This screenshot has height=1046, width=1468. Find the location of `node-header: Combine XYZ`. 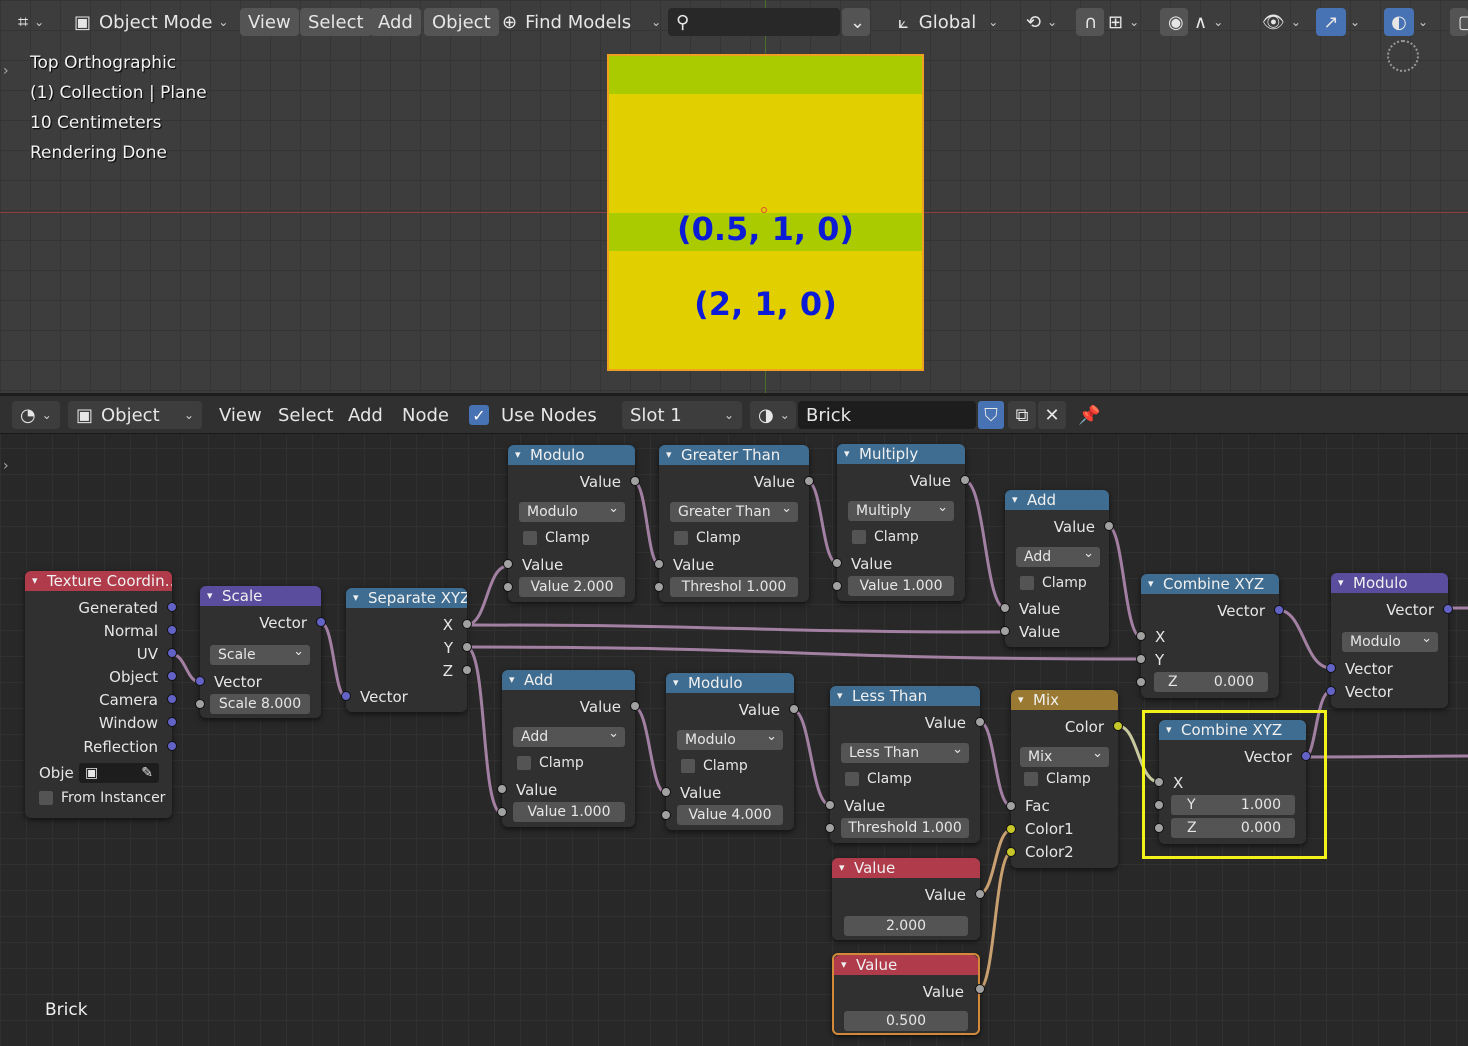

node-header: Combine XYZ is located at coordinates (1210, 584).